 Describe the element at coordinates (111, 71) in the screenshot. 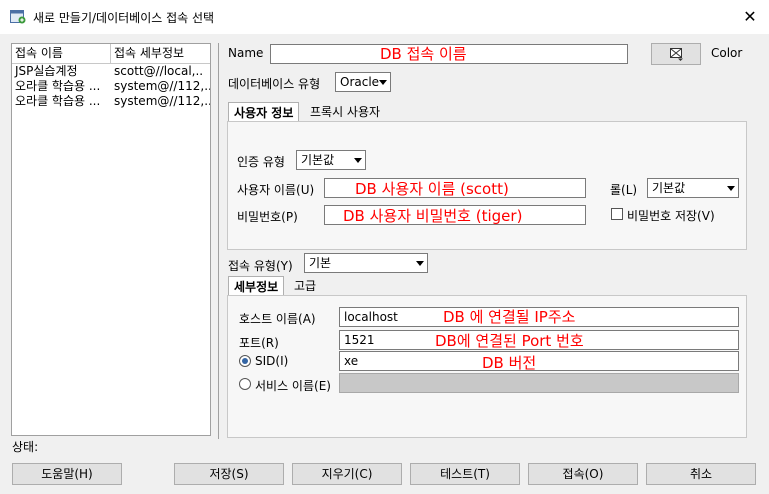

I see `list-item: JSP실습계정 scott@//local,..` at that location.